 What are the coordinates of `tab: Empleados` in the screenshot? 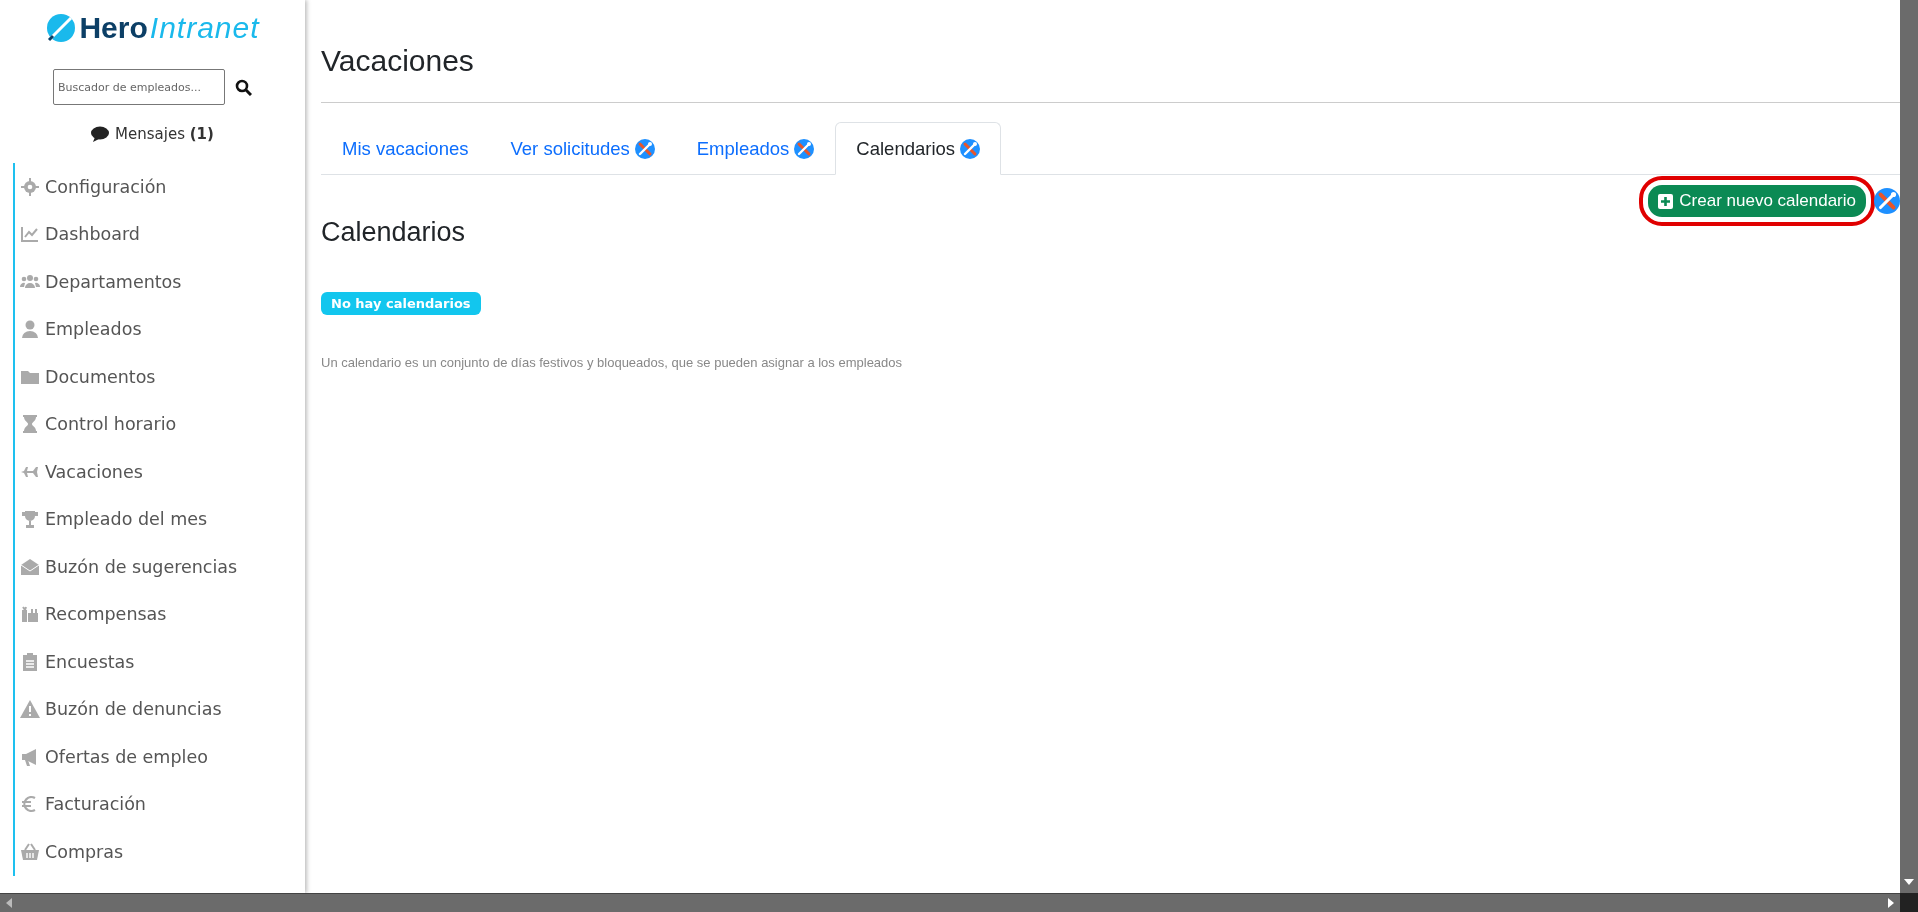 It's located at (755, 148).